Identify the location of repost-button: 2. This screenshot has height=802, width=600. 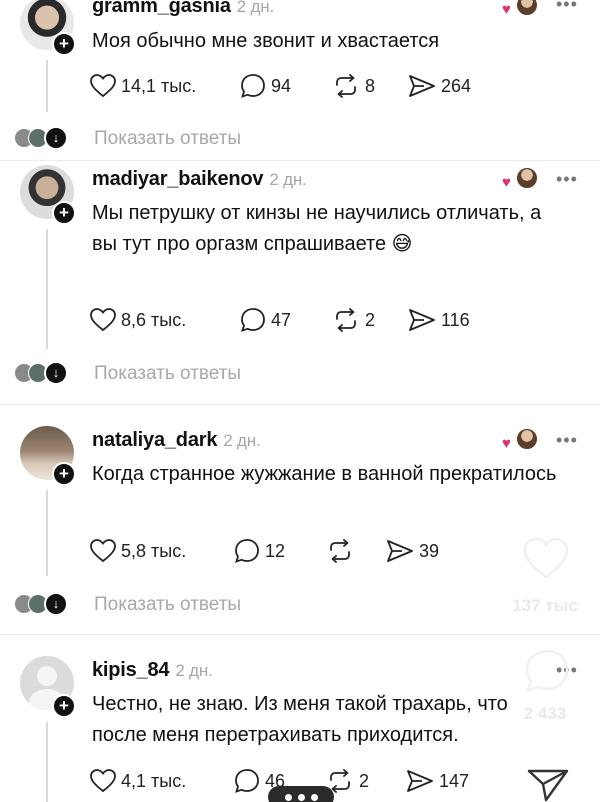
(353, 320).